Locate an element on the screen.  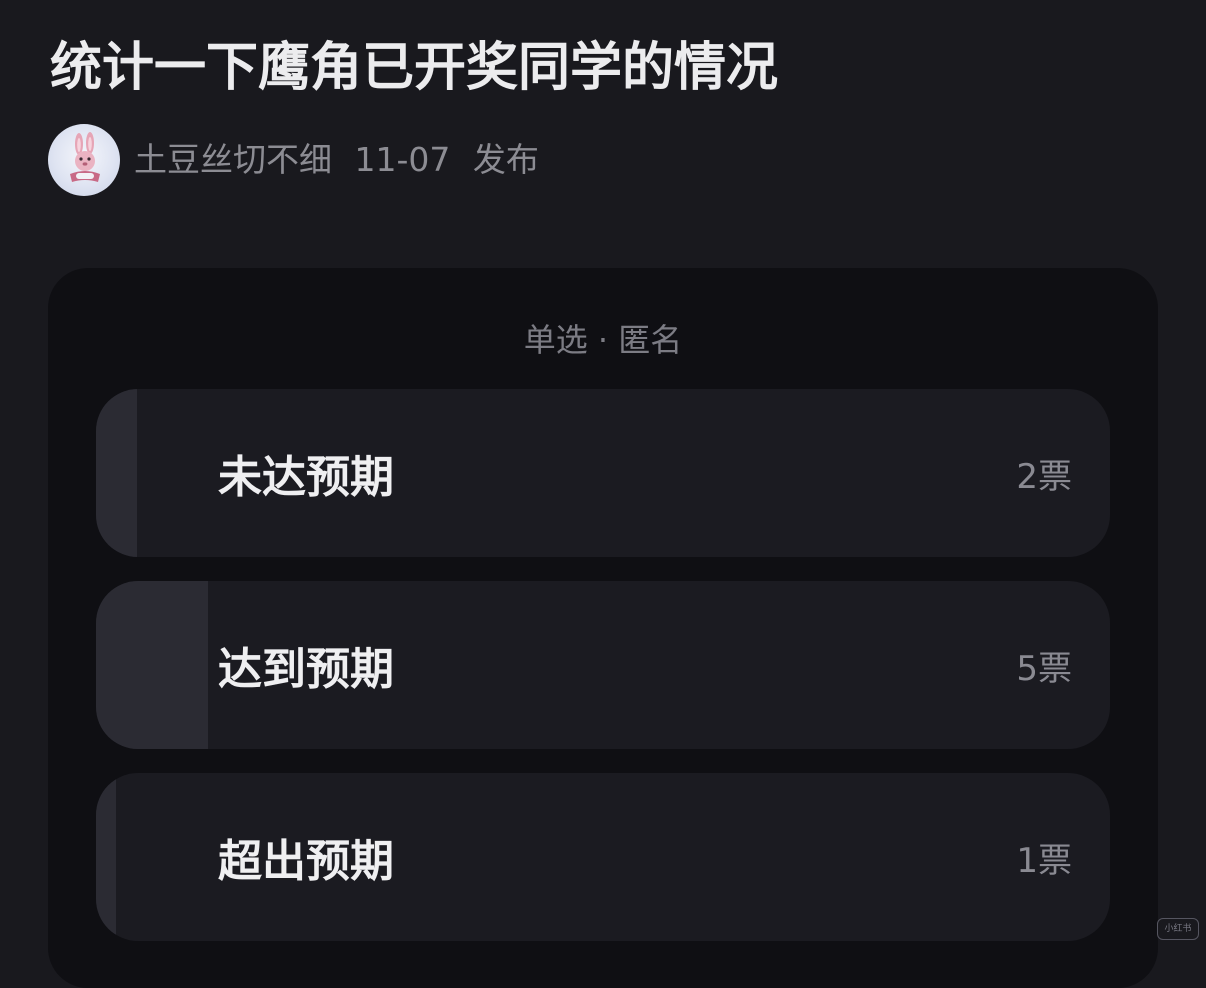
post-date: 11-07 is located at coordinates (402, 159).